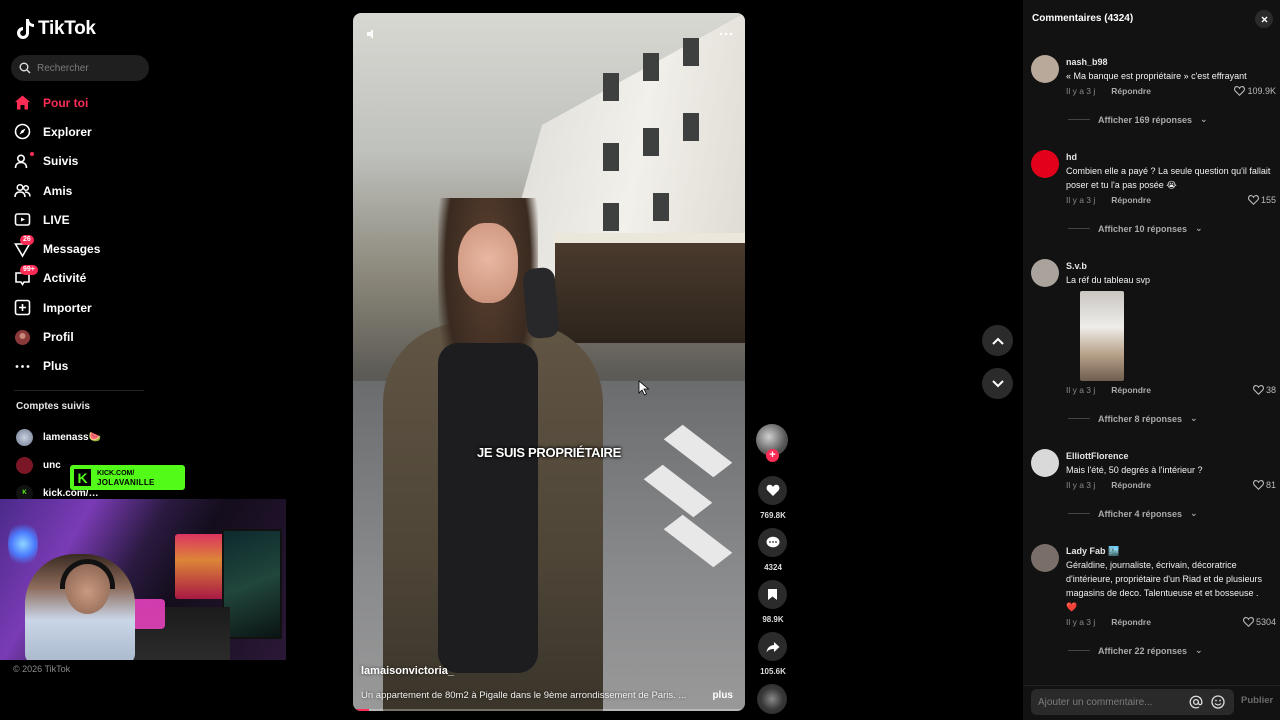 This screenshot has width=1280, height=720. I want to click on nav-item-importer: Importer, so click(84, 307).